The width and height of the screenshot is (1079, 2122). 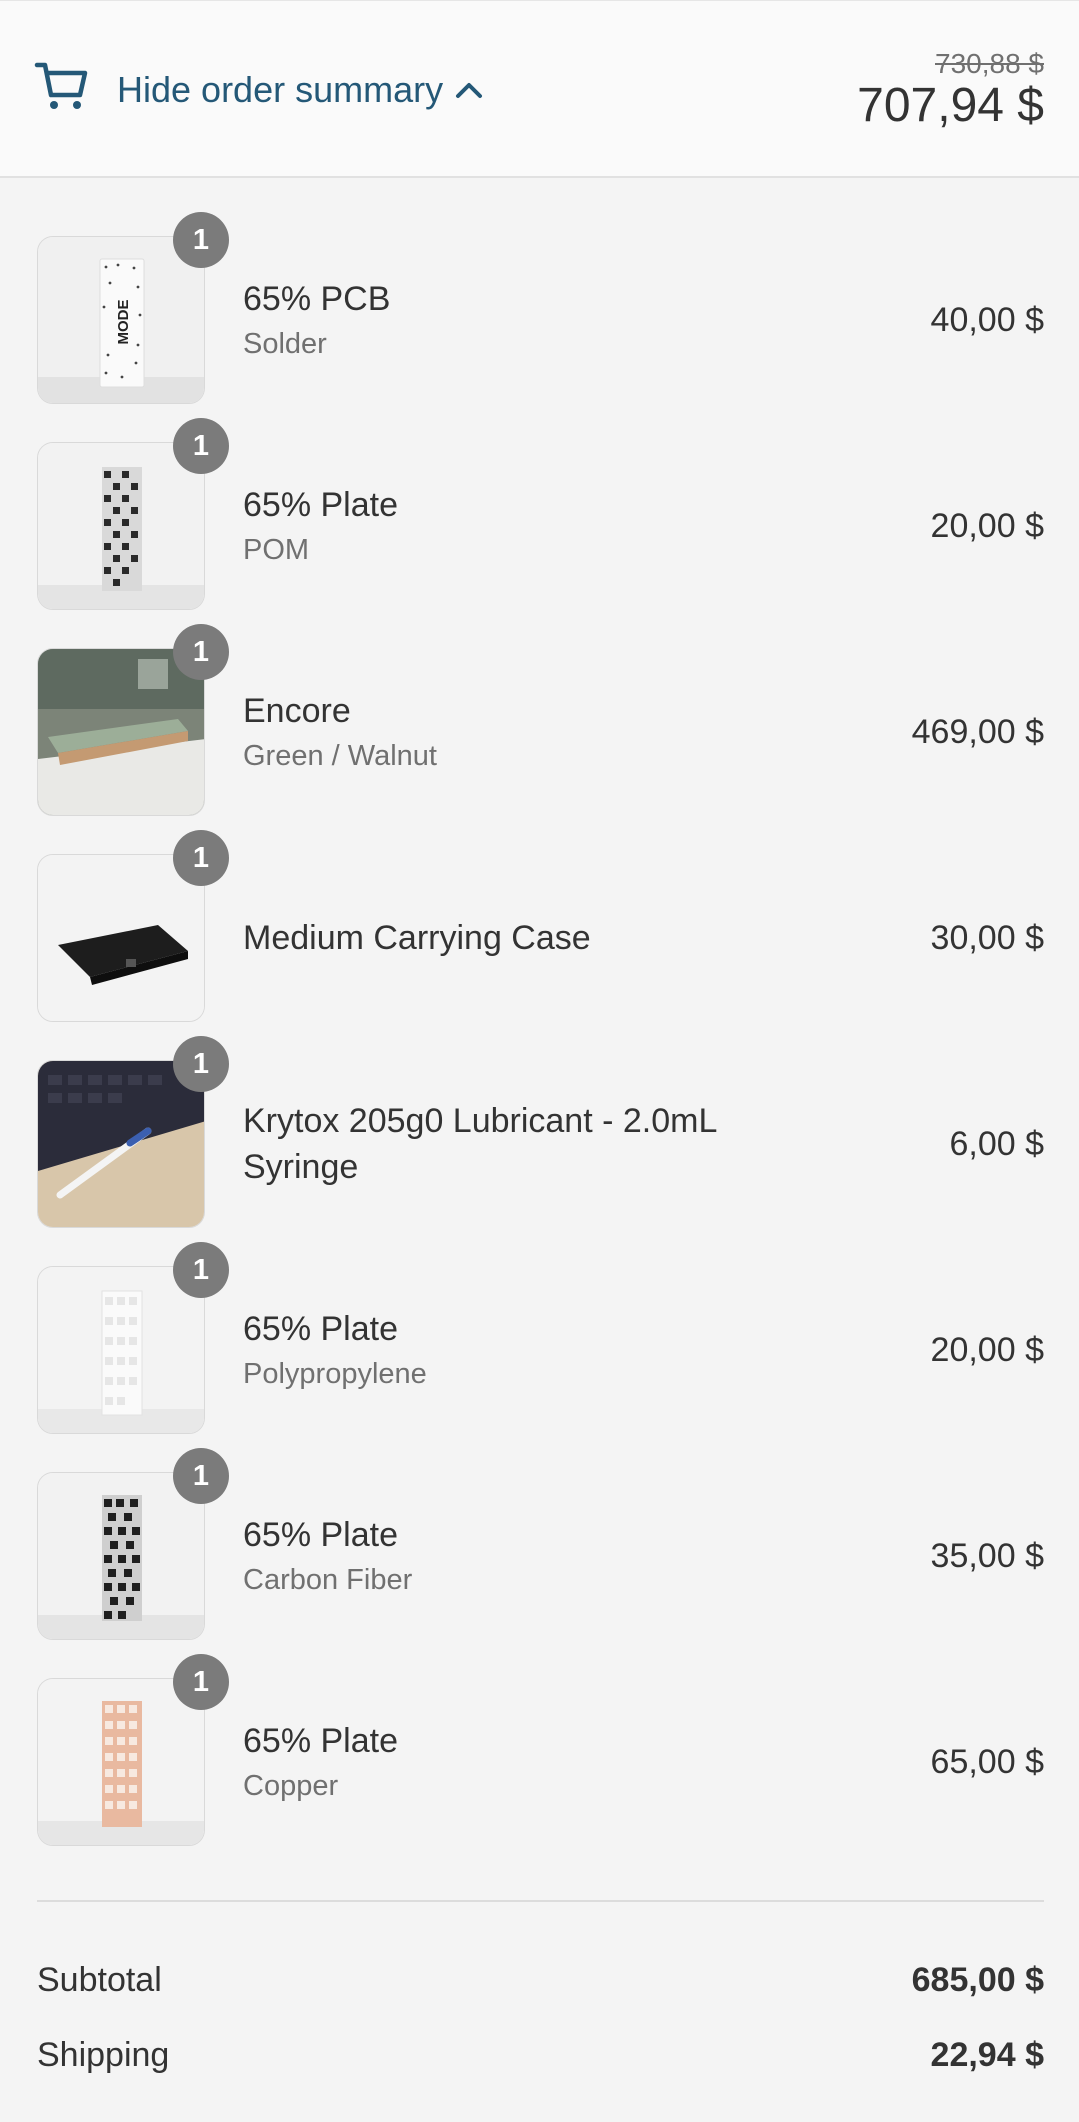 I want to click on subtotal-value: 685,00 $, so click(x=977, y=1979).